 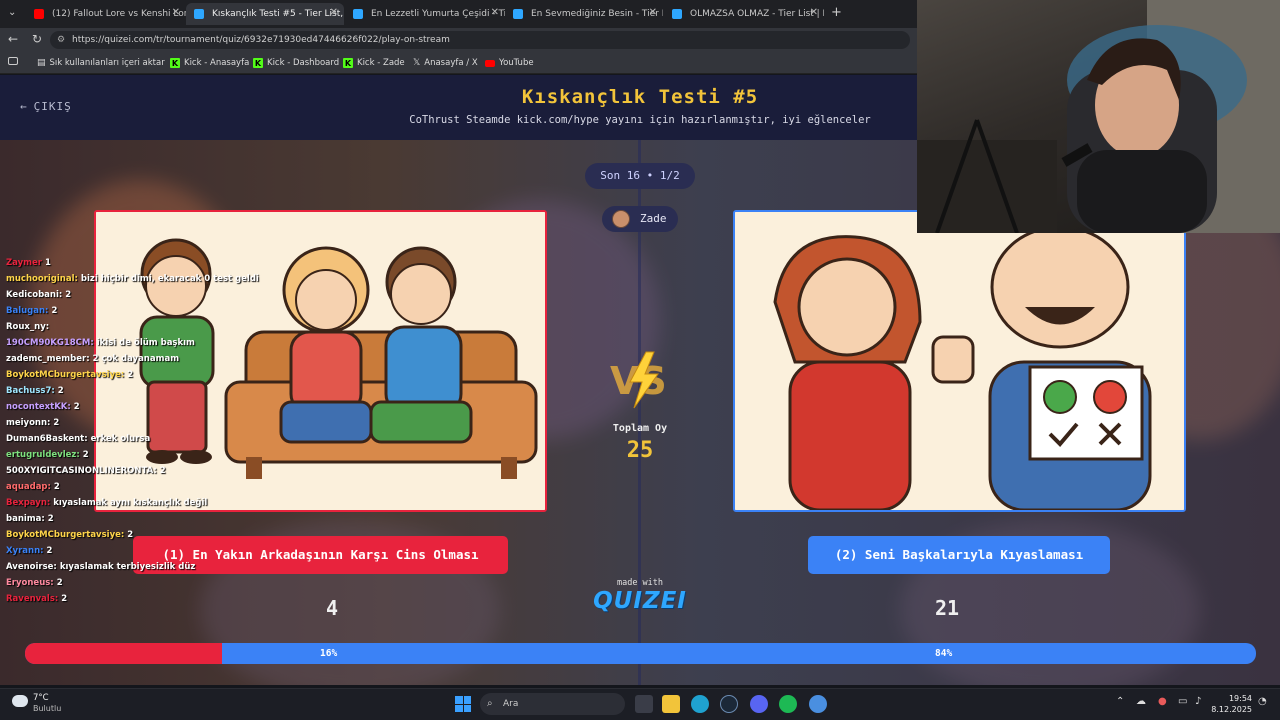 I want to click on quizei-logo: QUIZEI, so click(x=640, y=601).